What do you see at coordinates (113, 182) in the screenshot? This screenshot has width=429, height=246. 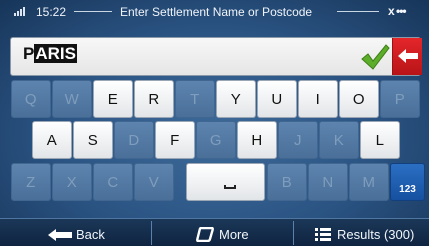 I see `key-c: C` at bounding box center [113, 182].